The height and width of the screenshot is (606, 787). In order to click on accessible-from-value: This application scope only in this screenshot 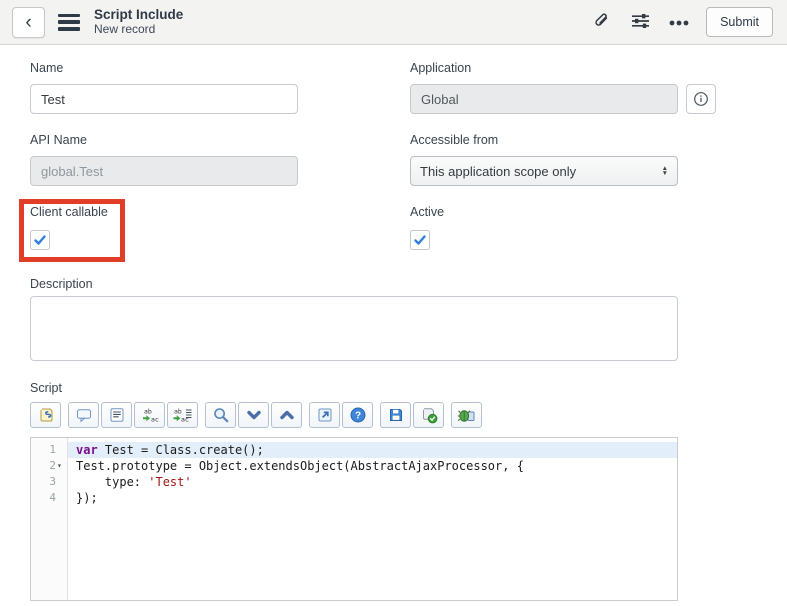, I will do `click(498, 171)`.